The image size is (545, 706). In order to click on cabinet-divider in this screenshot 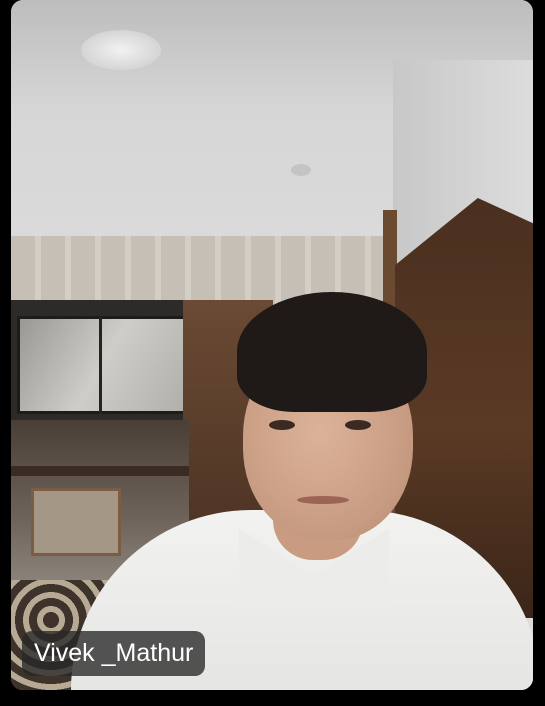, I will do `click(100, 365)`.